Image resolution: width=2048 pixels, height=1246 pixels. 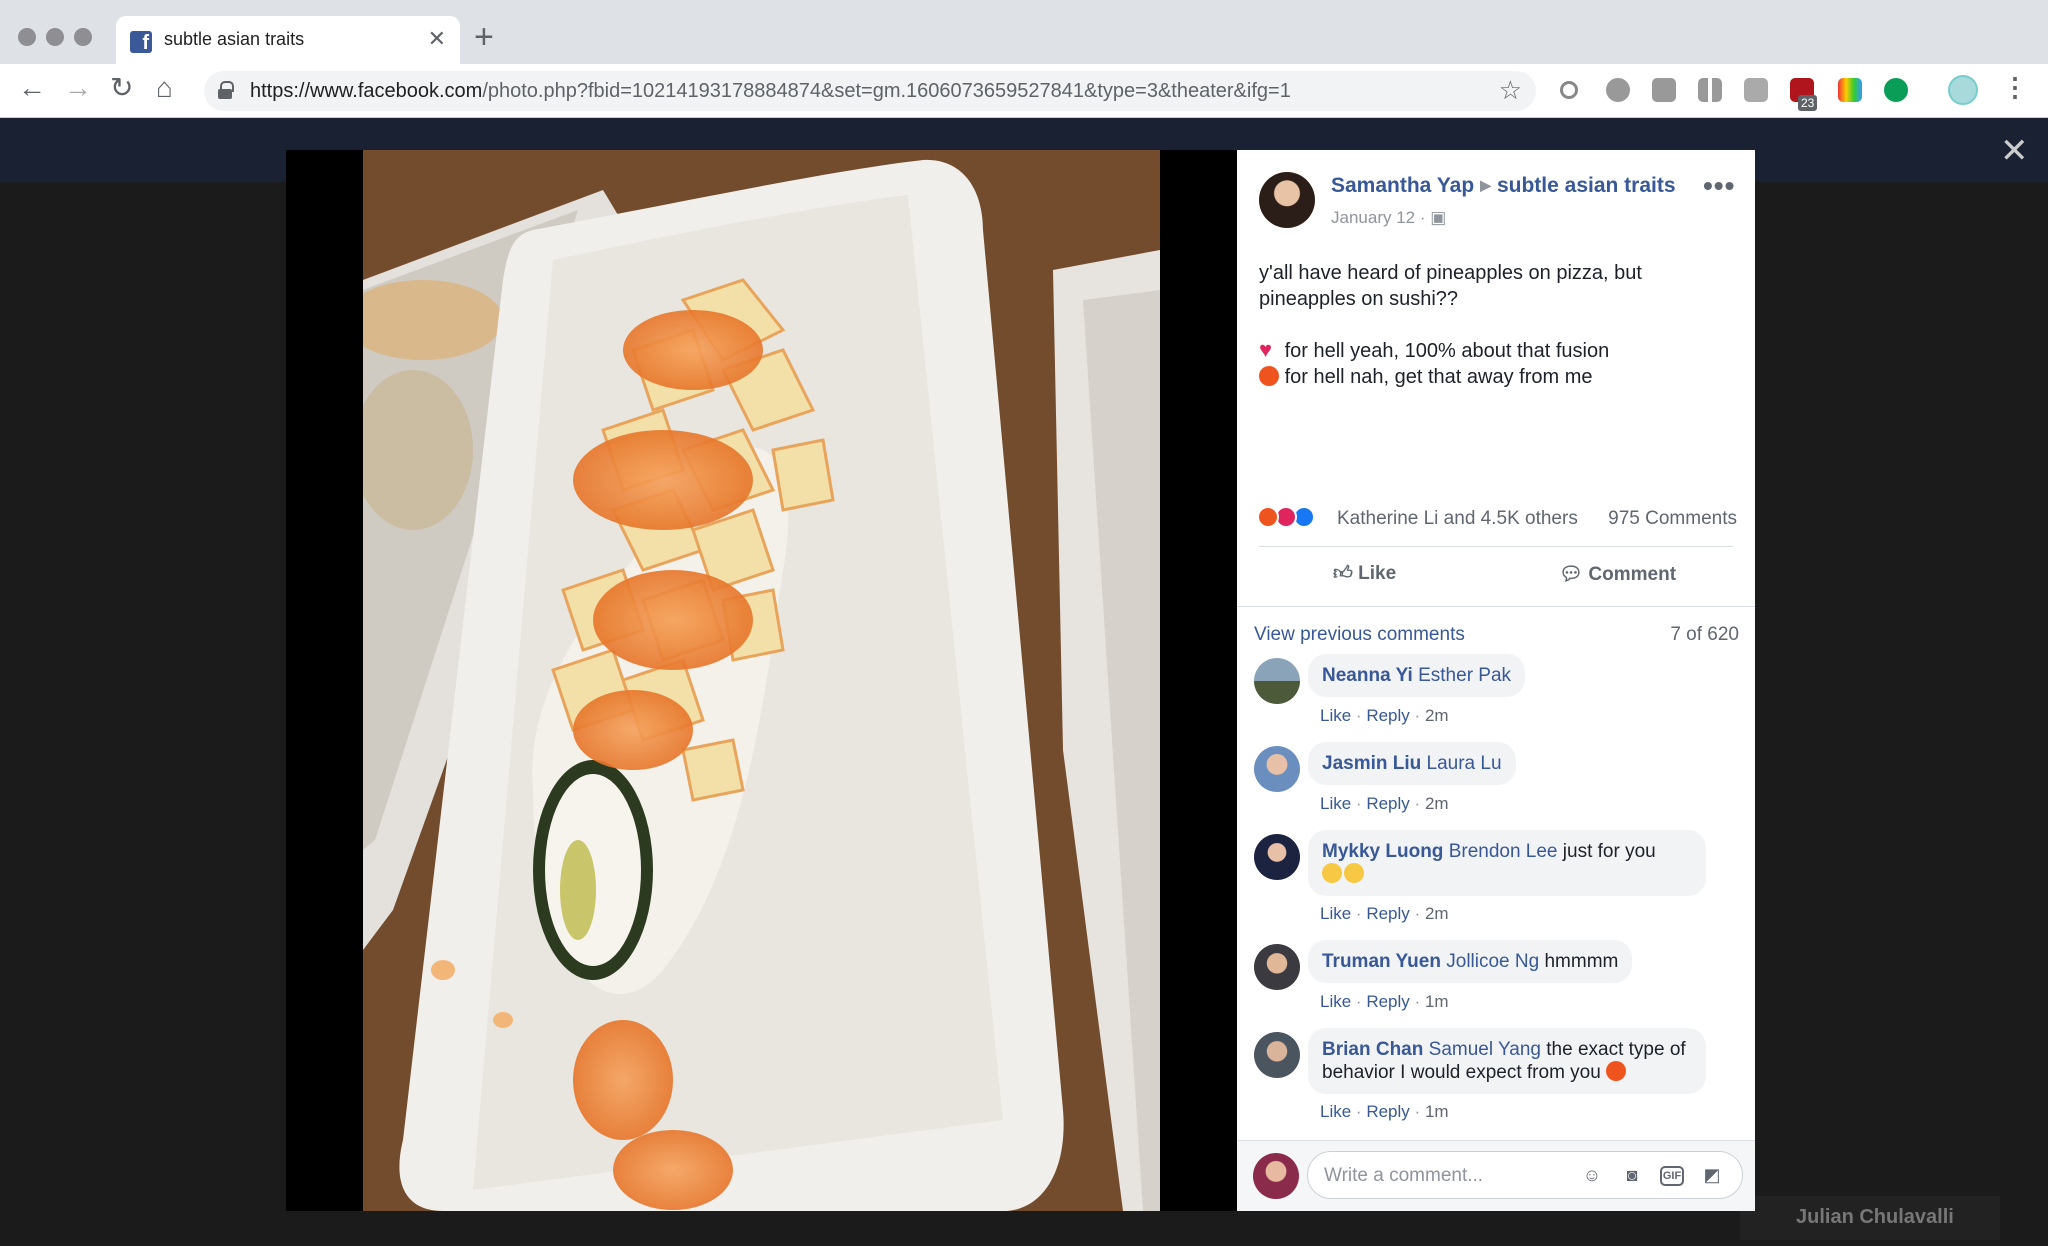 What do you see at coordinates (1808, 103) in the screenshot?
I see `extension-badge: 23` at bounding box center [1808, 103].